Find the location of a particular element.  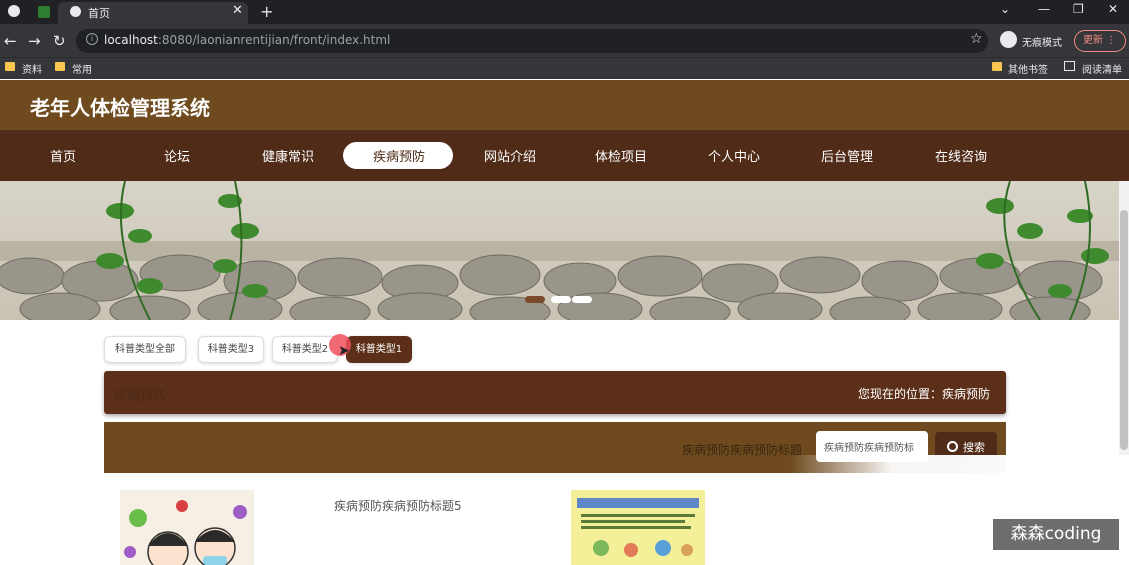

close-tab-icon: ✕ is located at coordinates (237, 10).